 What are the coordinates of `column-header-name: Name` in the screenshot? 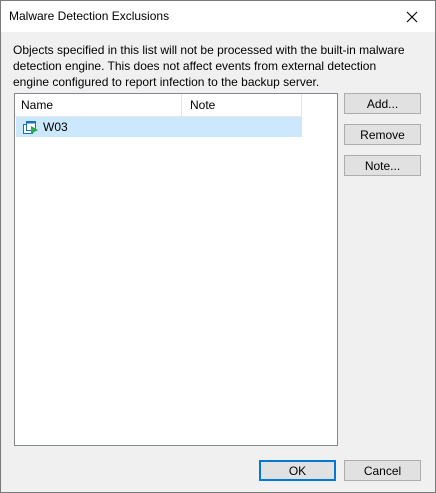 It's located at (98, 105).